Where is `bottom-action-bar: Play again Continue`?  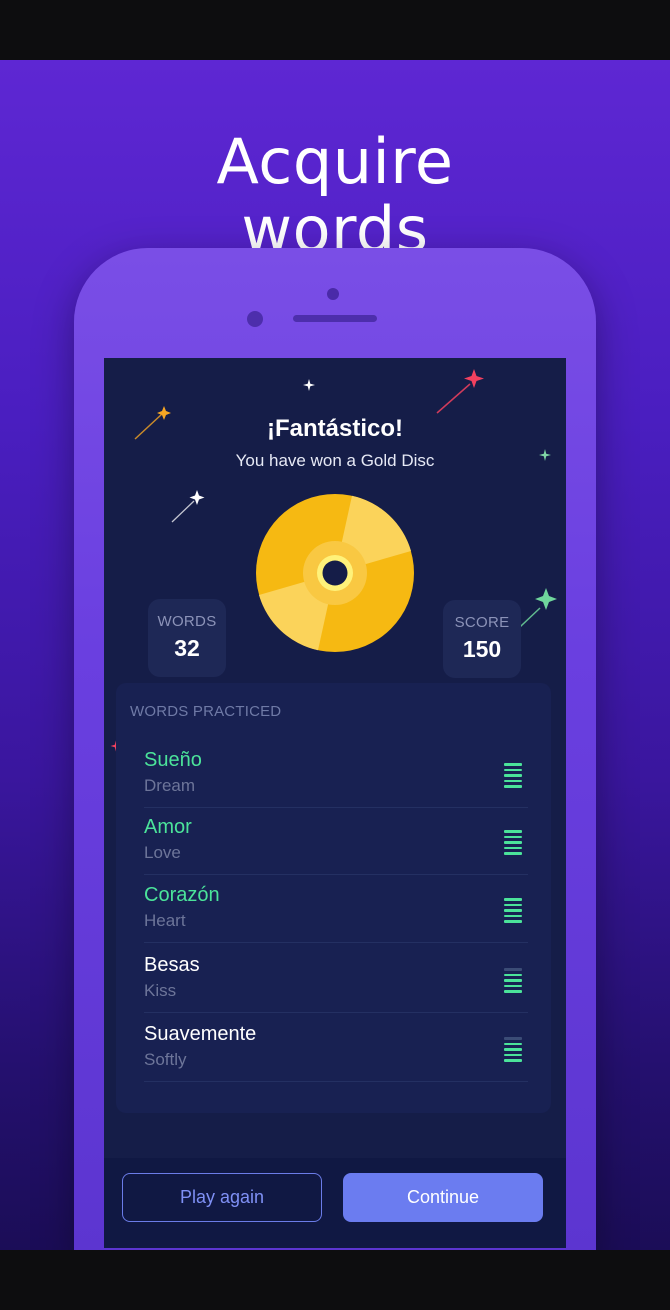
bottom-action-bar: Play again Continue is located at coordinates (335, 1203).